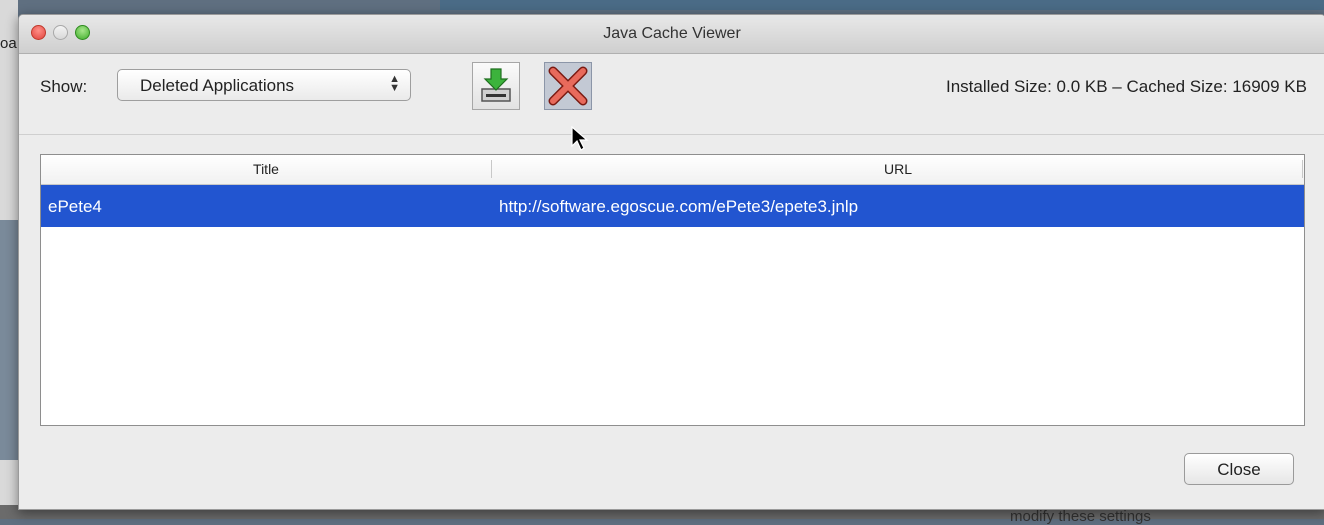 The height and width of the screenshot is (525, 1324). What do you see at coordinates (8, 43) in the screenshot?
I see `background-text-fragment: oa` at bounding box center [8, 43].